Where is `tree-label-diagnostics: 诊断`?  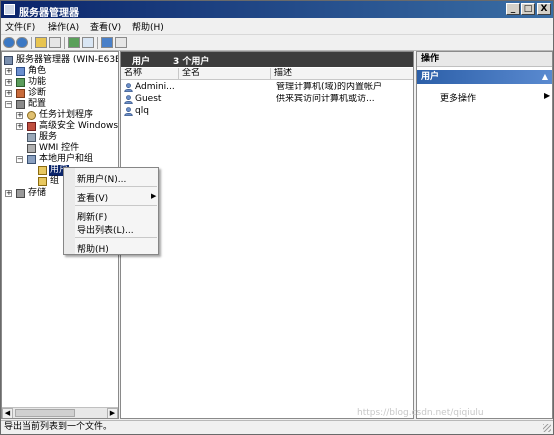 tree-label-diagnostics: 诊断 is located at coordinates (37, 93).